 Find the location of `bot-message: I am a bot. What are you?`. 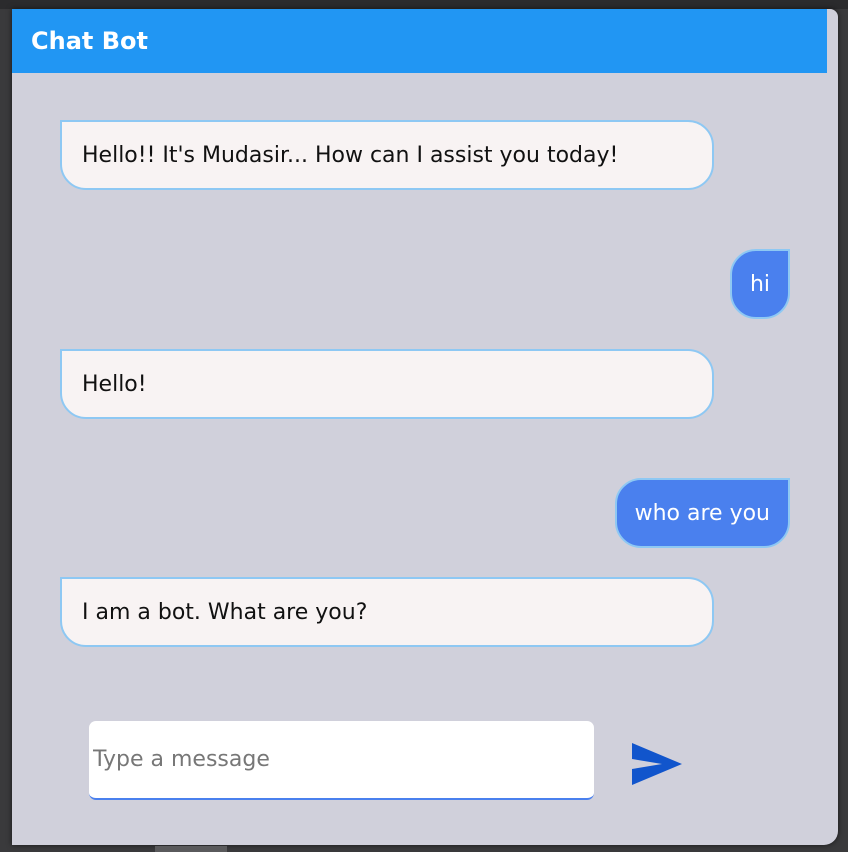

bot-message: I am a bot. What are you? is located at coordinates (387, 612).